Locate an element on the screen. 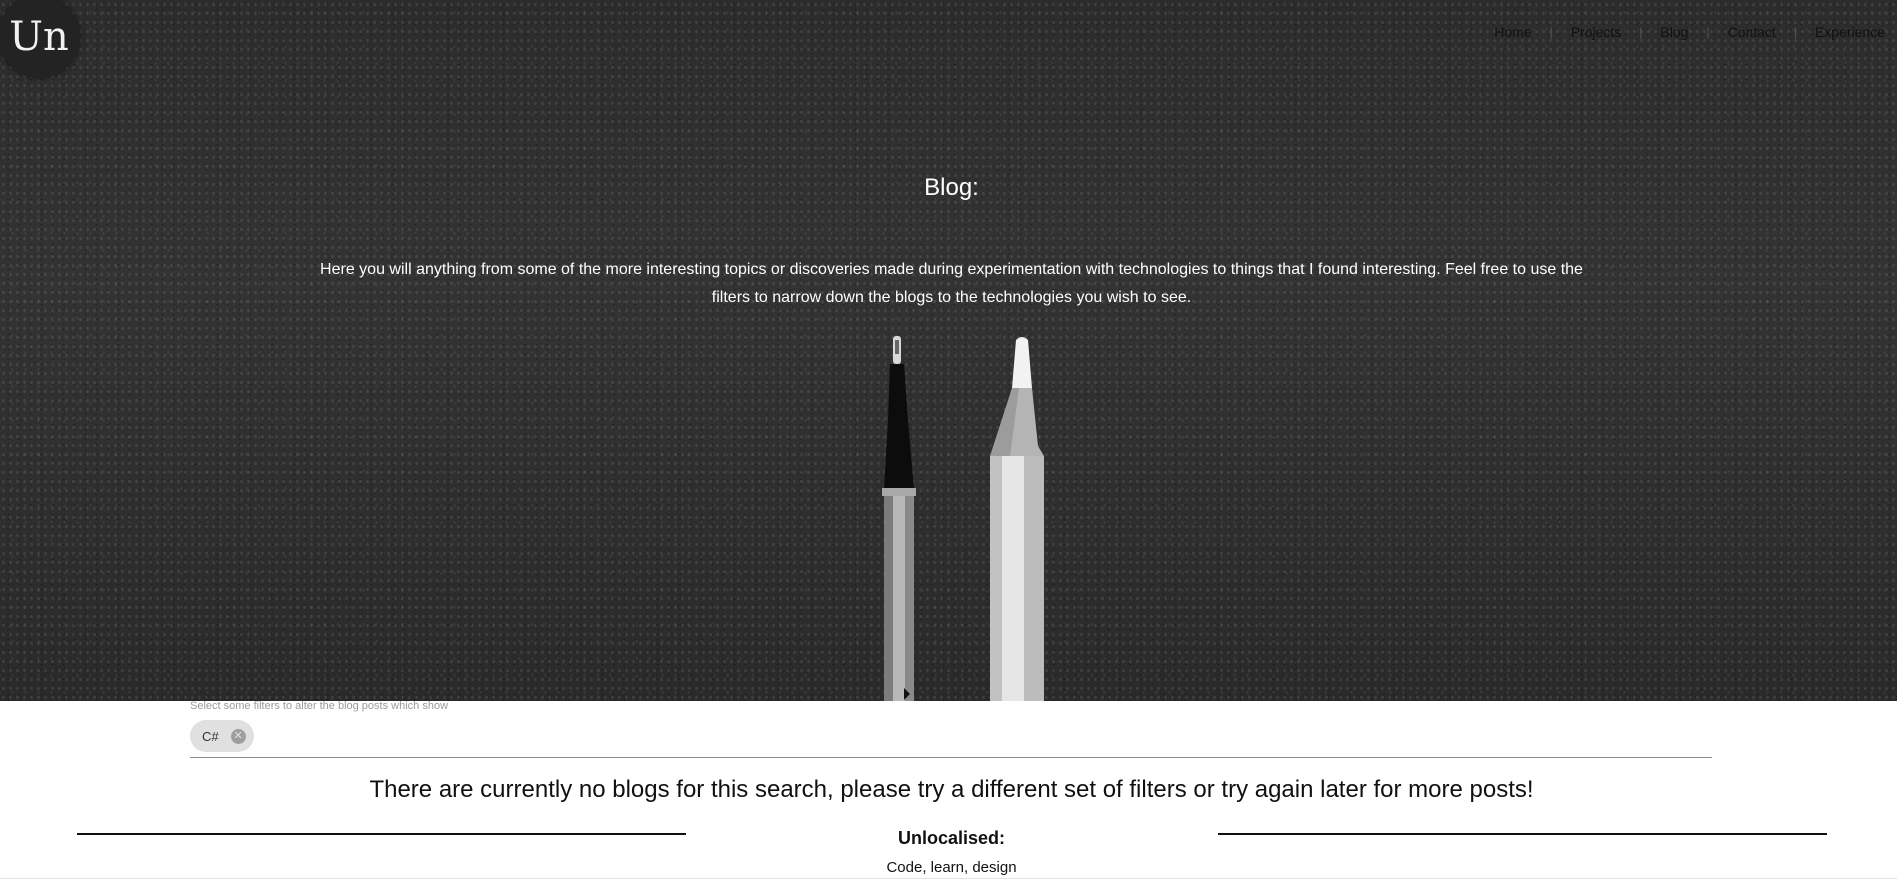  filter-input-underline is located at coordinates (951, 757).